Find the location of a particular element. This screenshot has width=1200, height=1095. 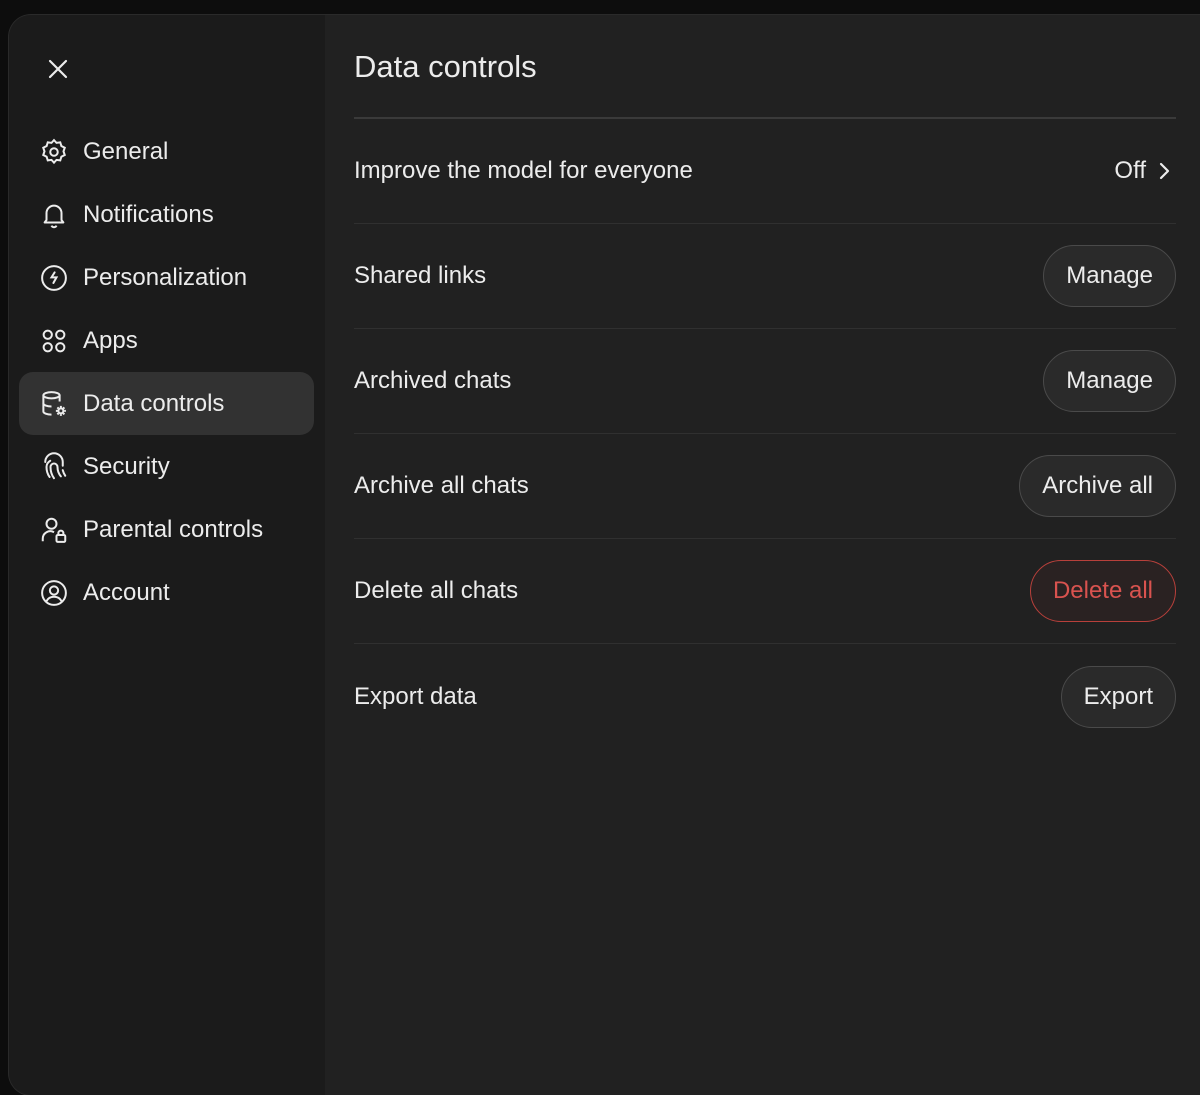

apps-grid-icon is located at coordinates (54, 341).